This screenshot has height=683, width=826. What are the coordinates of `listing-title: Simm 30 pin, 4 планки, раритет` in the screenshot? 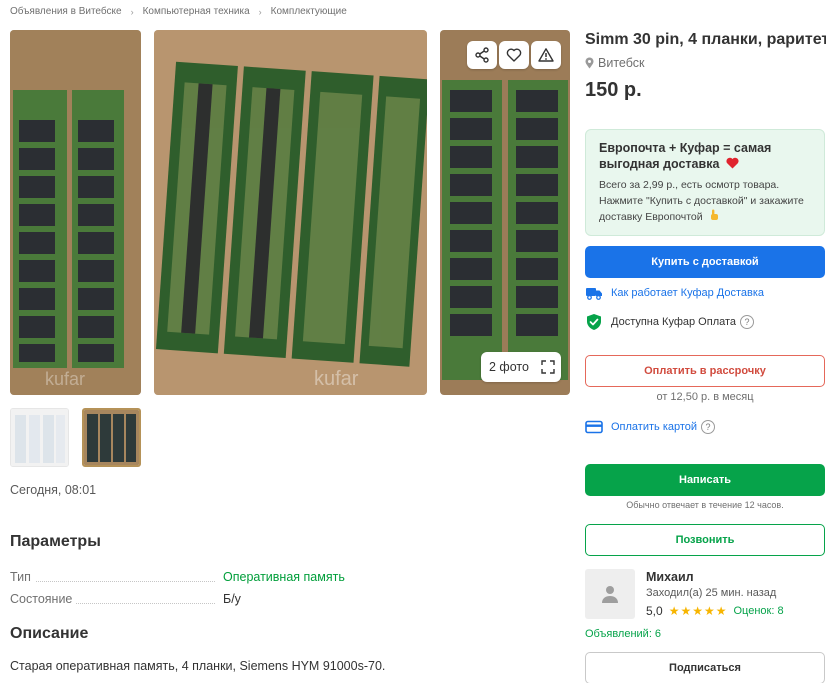 It's located at (705, 39).